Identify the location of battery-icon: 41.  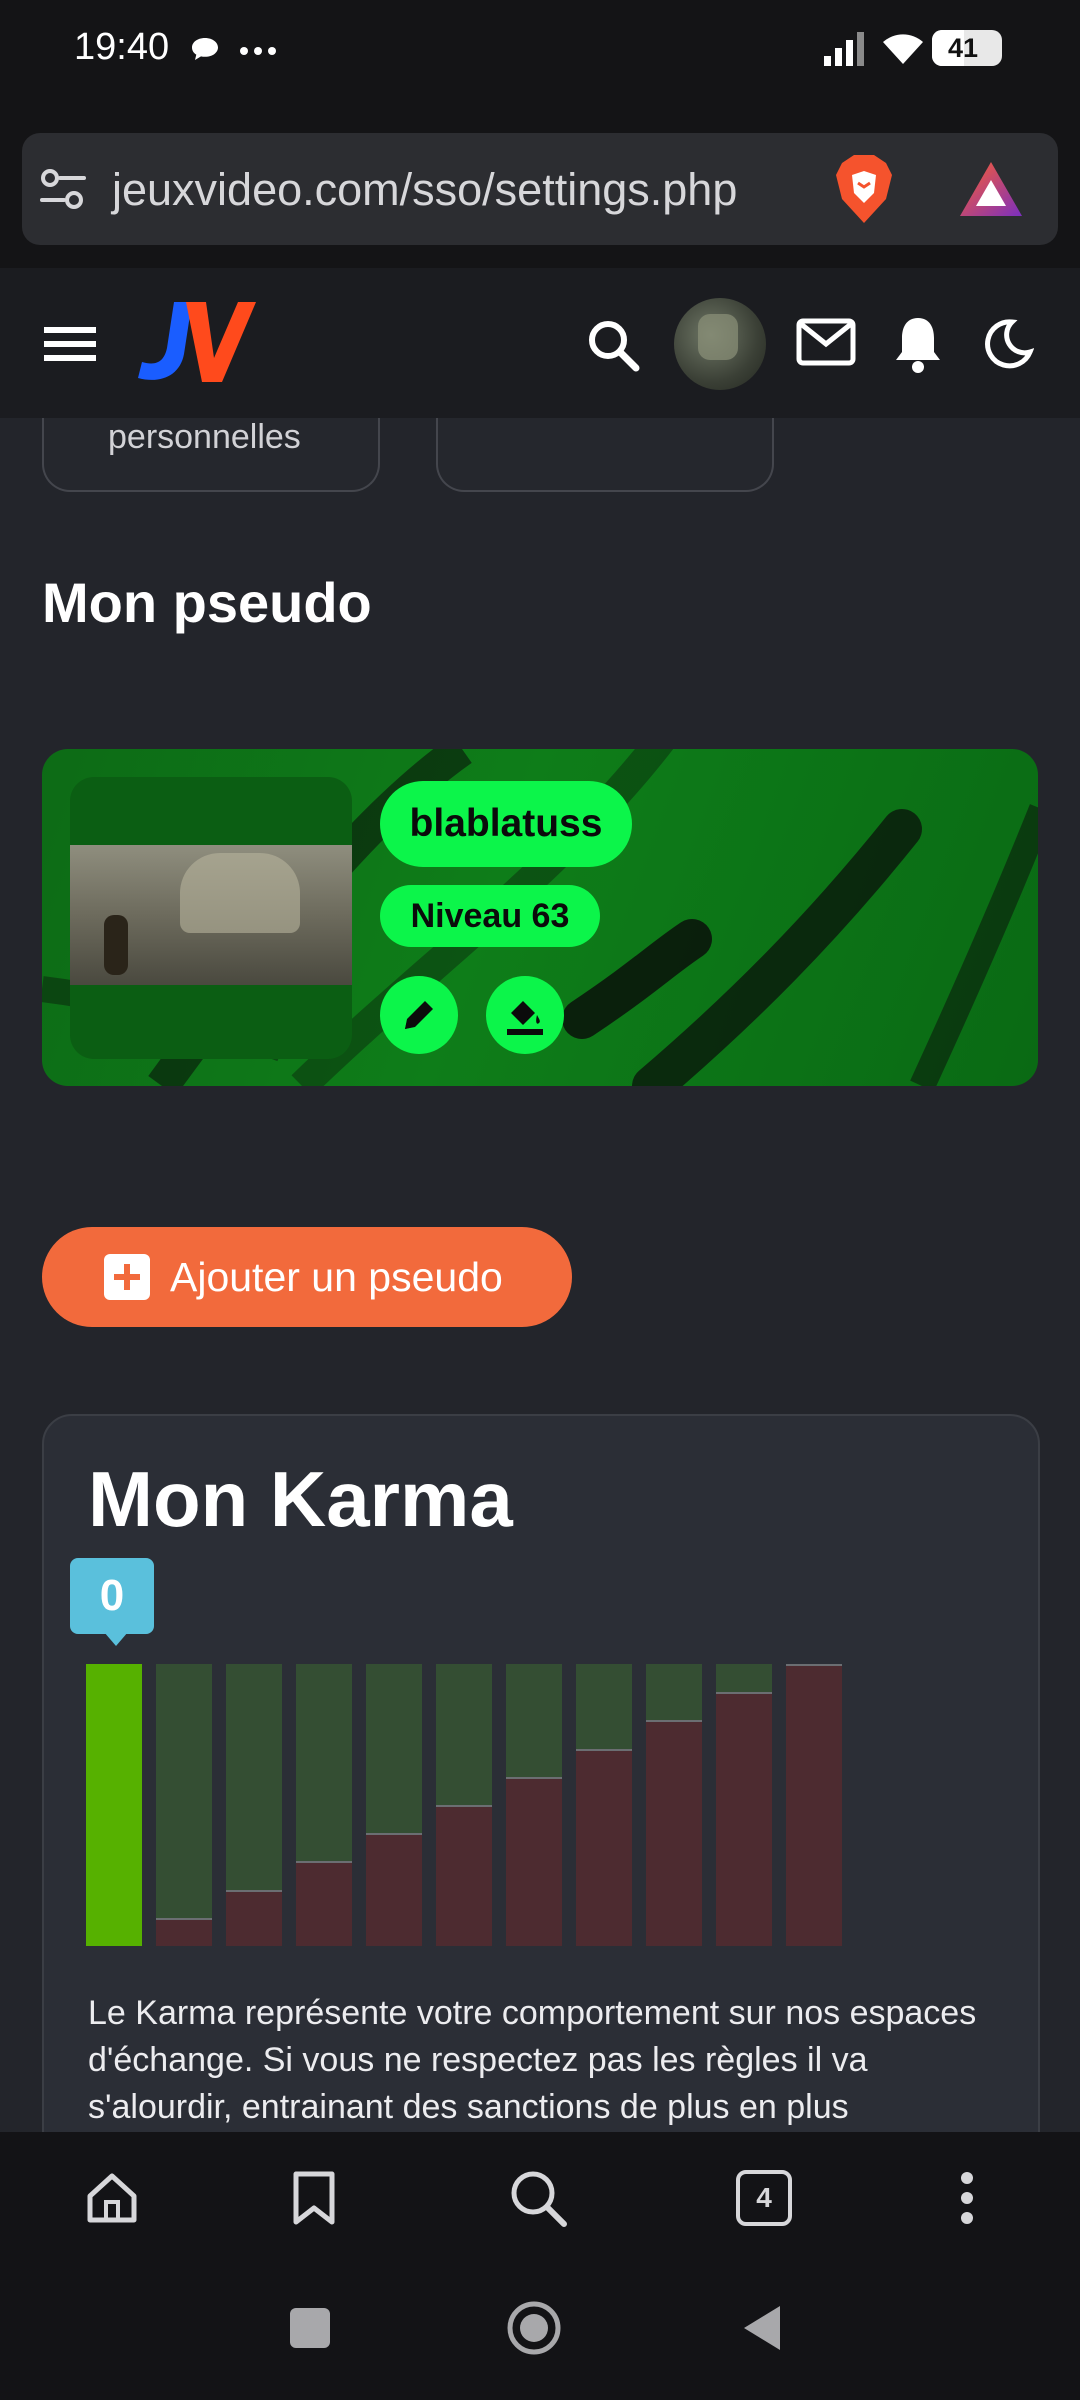
(967, 48).